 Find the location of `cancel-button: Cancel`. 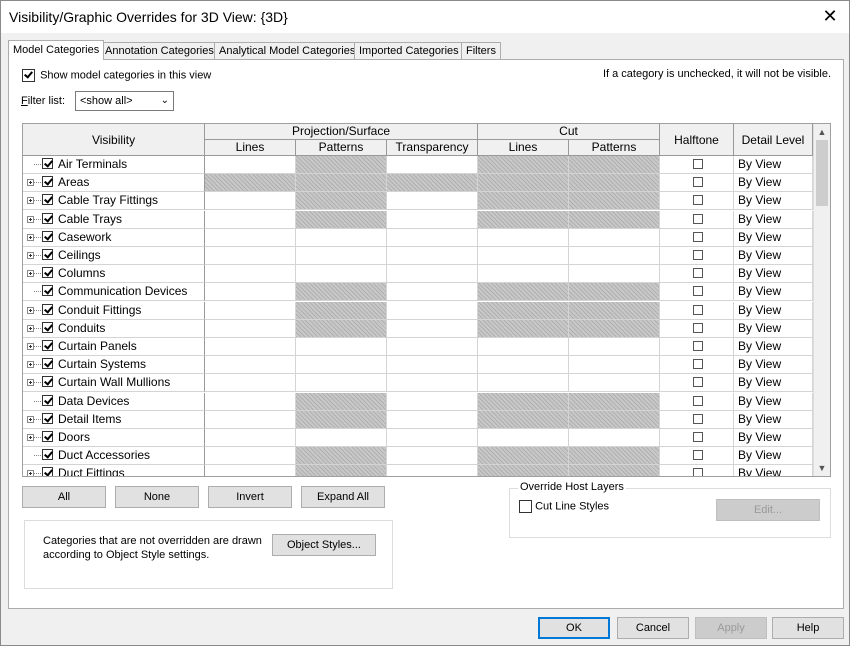

cancel-button: Cancel is located at coordinates (653, 628).